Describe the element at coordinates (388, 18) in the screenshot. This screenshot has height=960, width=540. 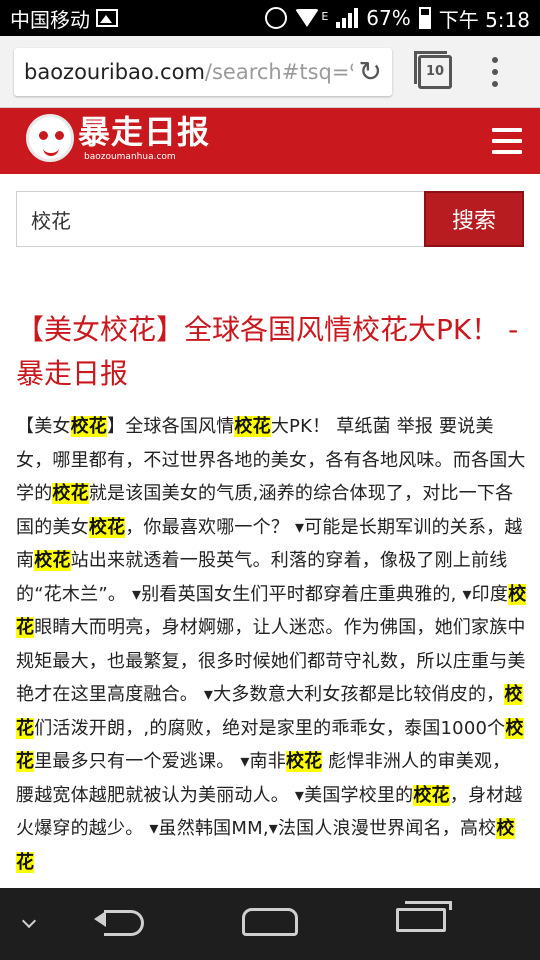
I see `battery-percent: 67%` at that location.